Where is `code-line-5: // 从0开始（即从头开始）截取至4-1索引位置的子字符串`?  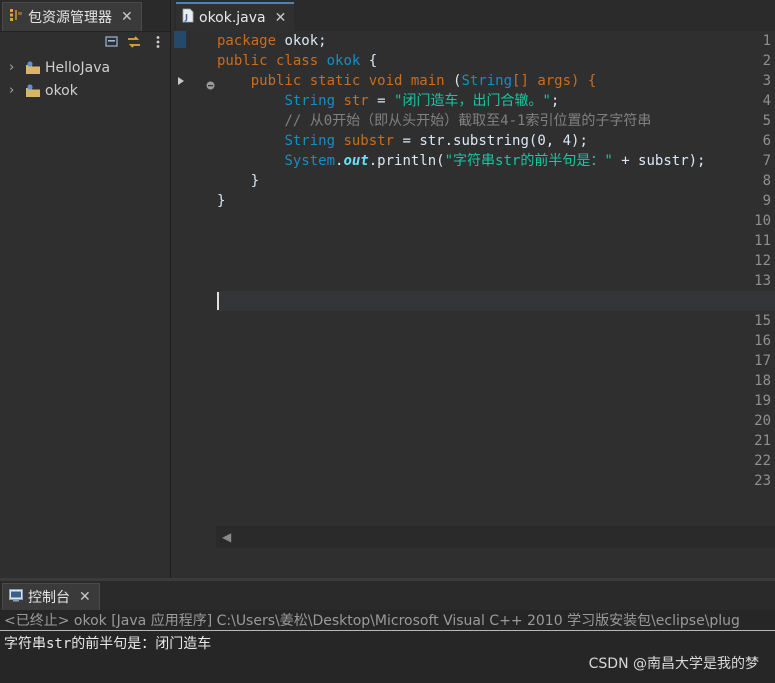
code-line-5: // 从0开始（即从头开始）截取至4-1索引位置的子字符串 is located at coordinates (434, 121).